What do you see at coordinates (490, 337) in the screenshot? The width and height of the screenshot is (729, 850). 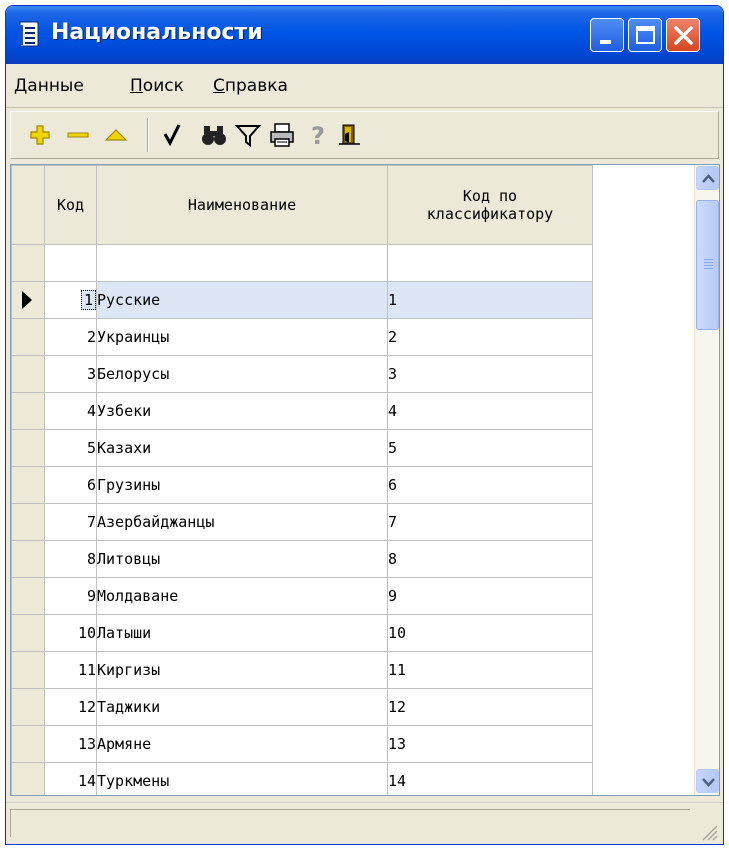 I see `cell-classifier: 2` at bounding box center [490, 337].